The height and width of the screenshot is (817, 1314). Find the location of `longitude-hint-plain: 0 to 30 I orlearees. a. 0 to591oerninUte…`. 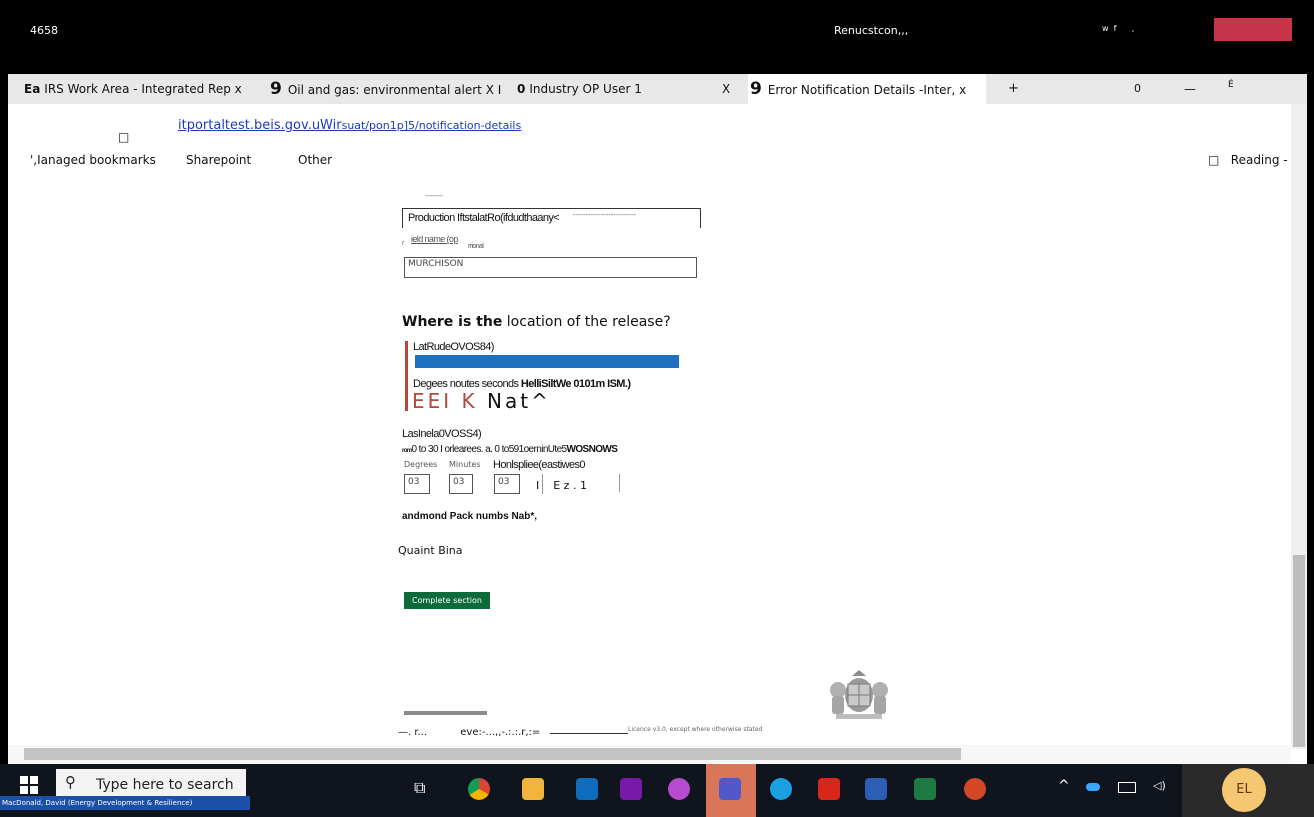

longitude-hint-plain: 0 to 30 I orlearees. a. 0 to591oerninUte… is located at coordinates (489, 449).